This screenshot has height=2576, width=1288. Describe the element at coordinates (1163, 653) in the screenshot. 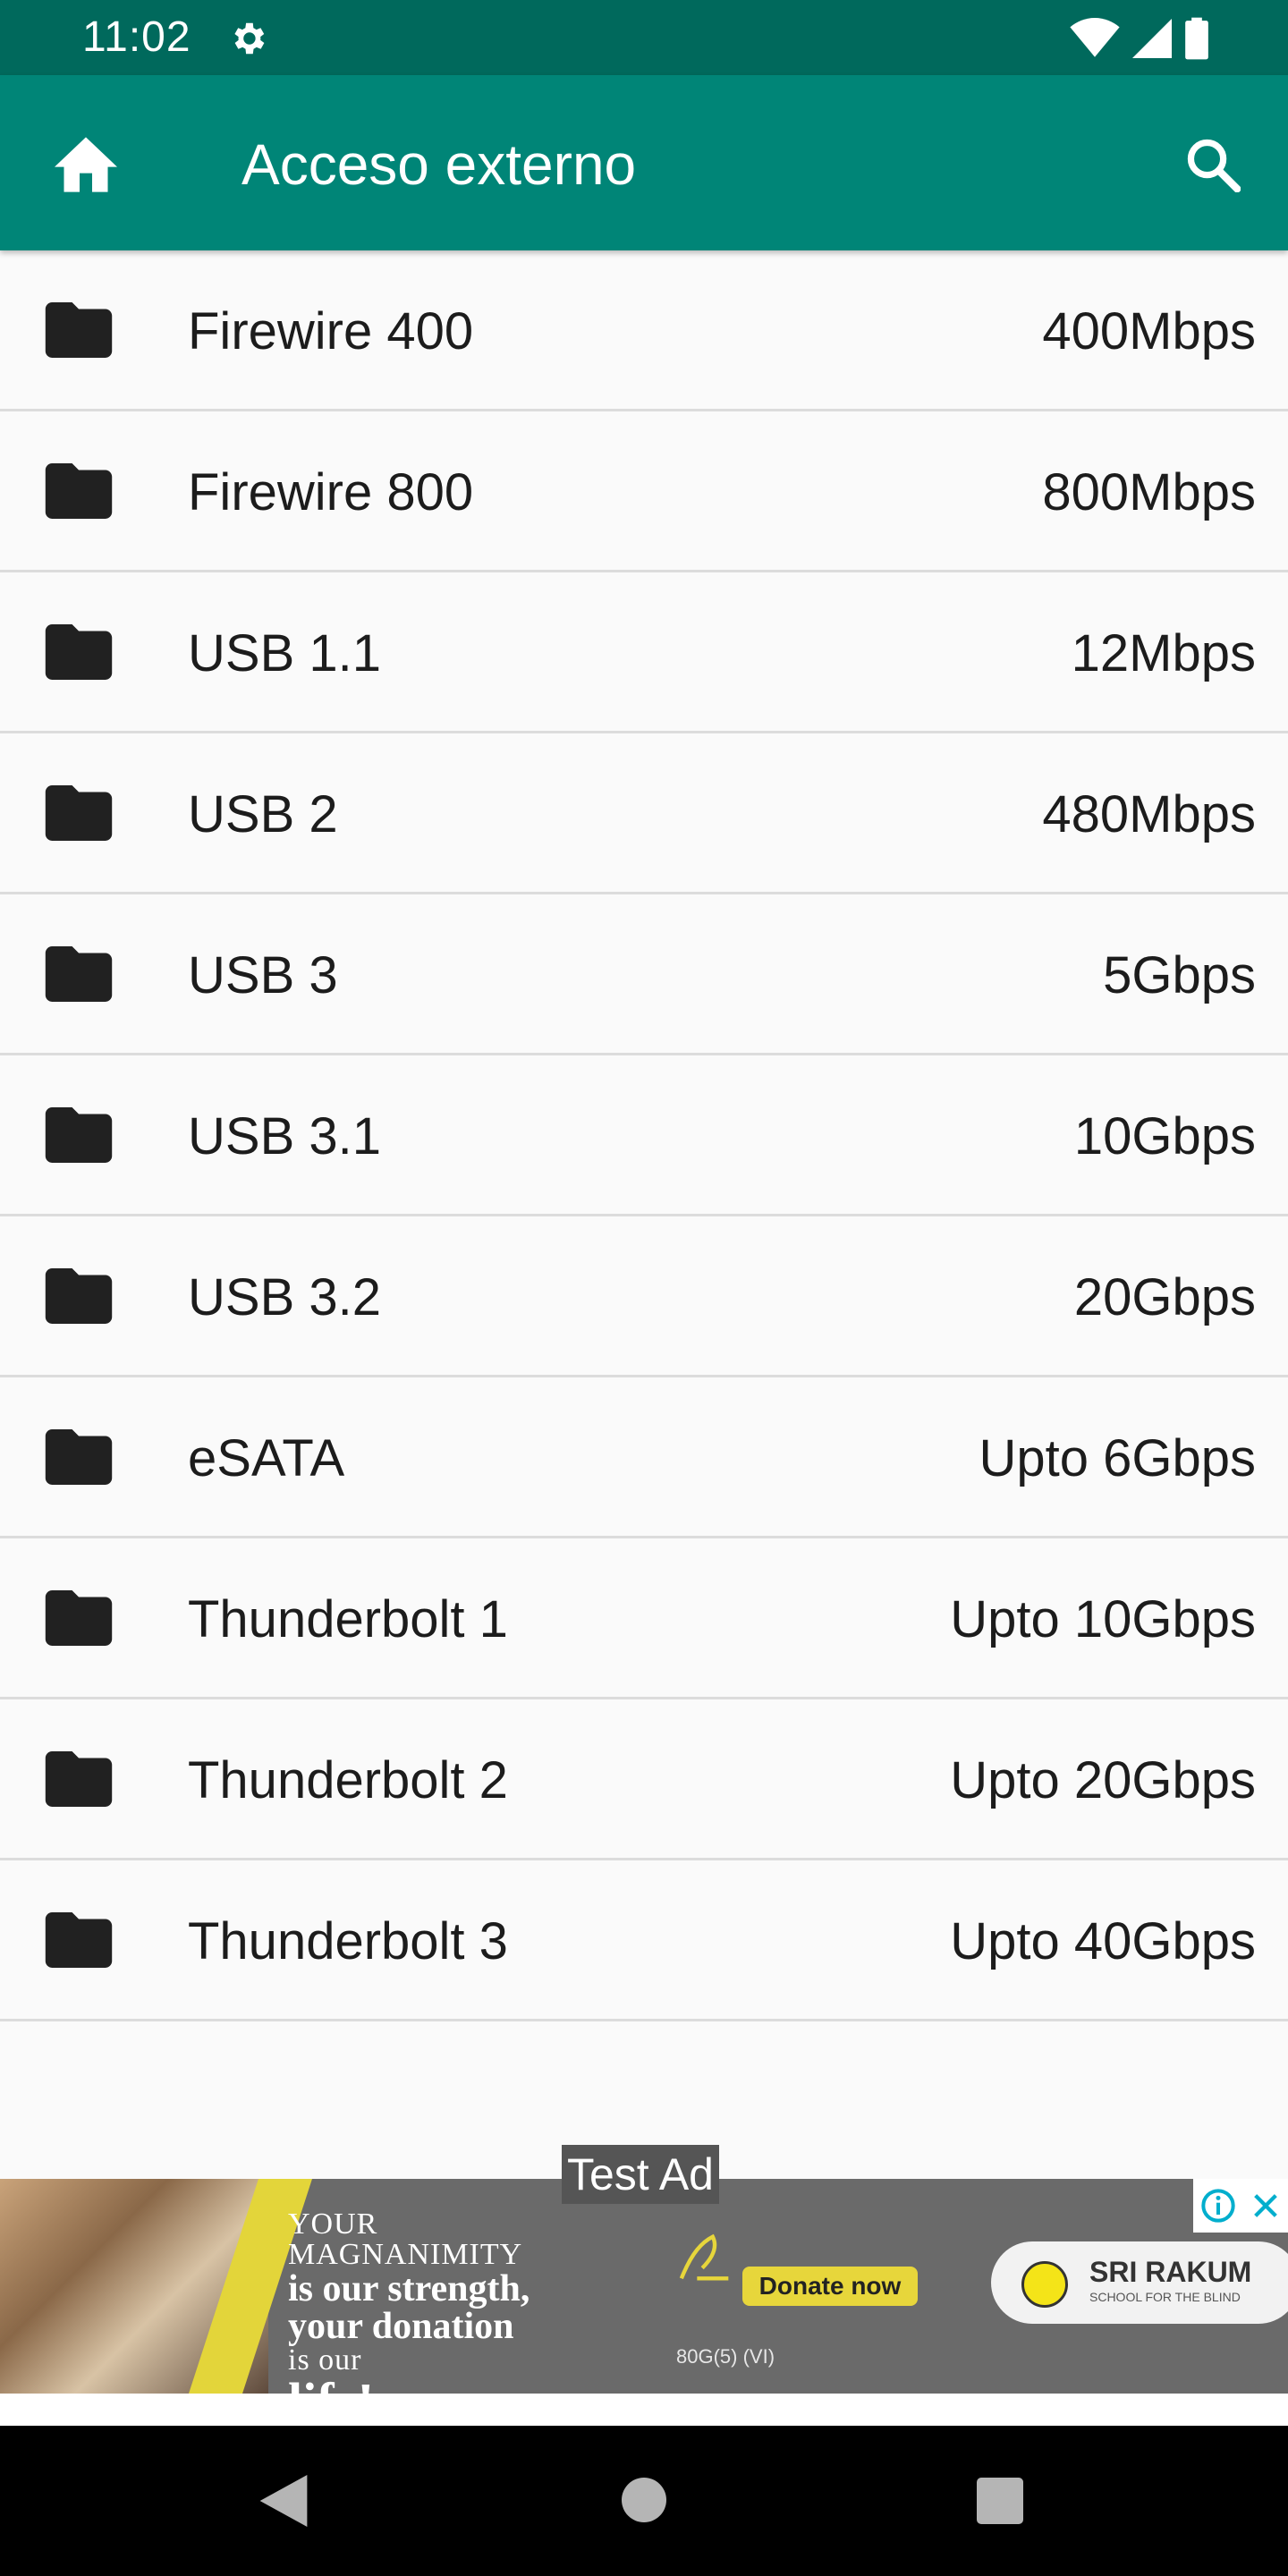

I see `item-speed: 12Mbps` at that location.